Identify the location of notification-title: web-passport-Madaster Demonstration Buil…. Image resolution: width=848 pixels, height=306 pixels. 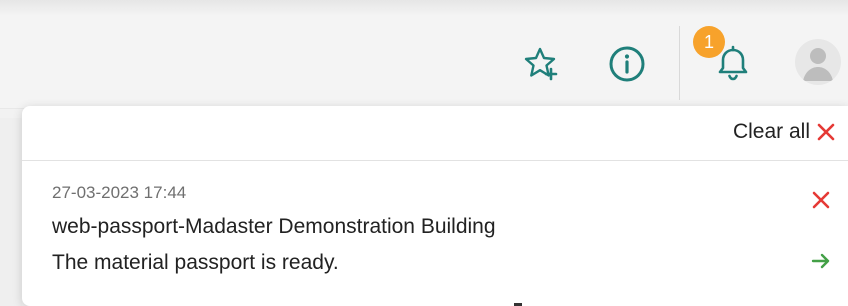
(274, 226).